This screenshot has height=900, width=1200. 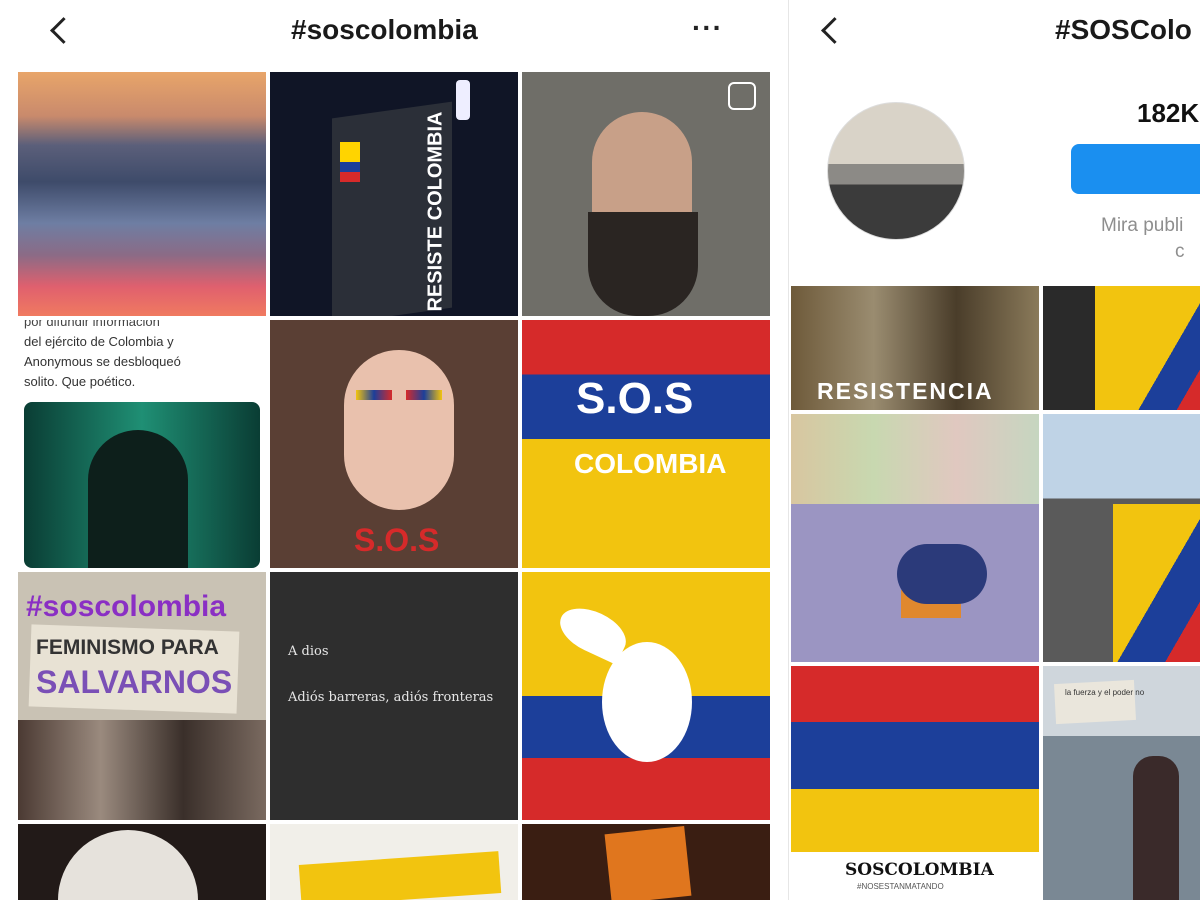 What do you see at coordinates (127, 647) in the screenshot?
I see `sign-text: FEMINISMO PARA` at bounding box center [127, 647].